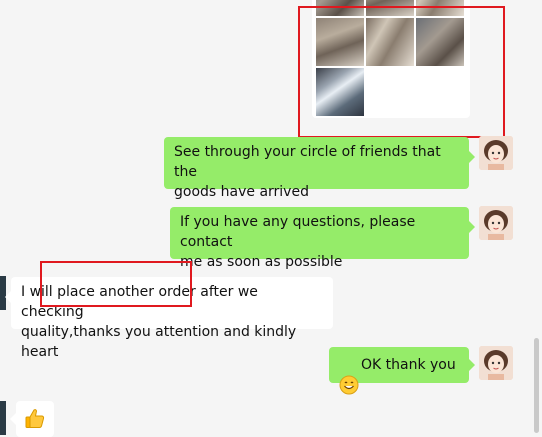  I want to click on thumbs-up-icon, so click(35, 418).